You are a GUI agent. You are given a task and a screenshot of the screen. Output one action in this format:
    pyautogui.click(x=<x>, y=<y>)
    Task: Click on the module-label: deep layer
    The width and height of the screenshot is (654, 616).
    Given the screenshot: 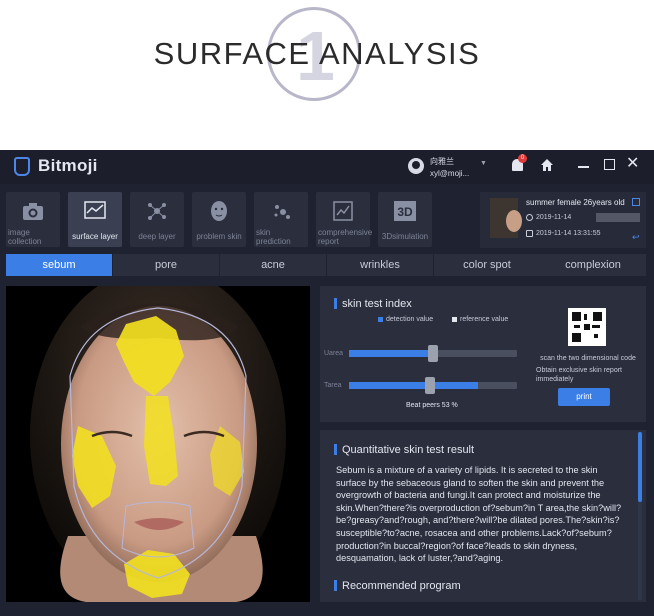 What is the action you would take?
    pyautogui.click(x=157, y=236)
    